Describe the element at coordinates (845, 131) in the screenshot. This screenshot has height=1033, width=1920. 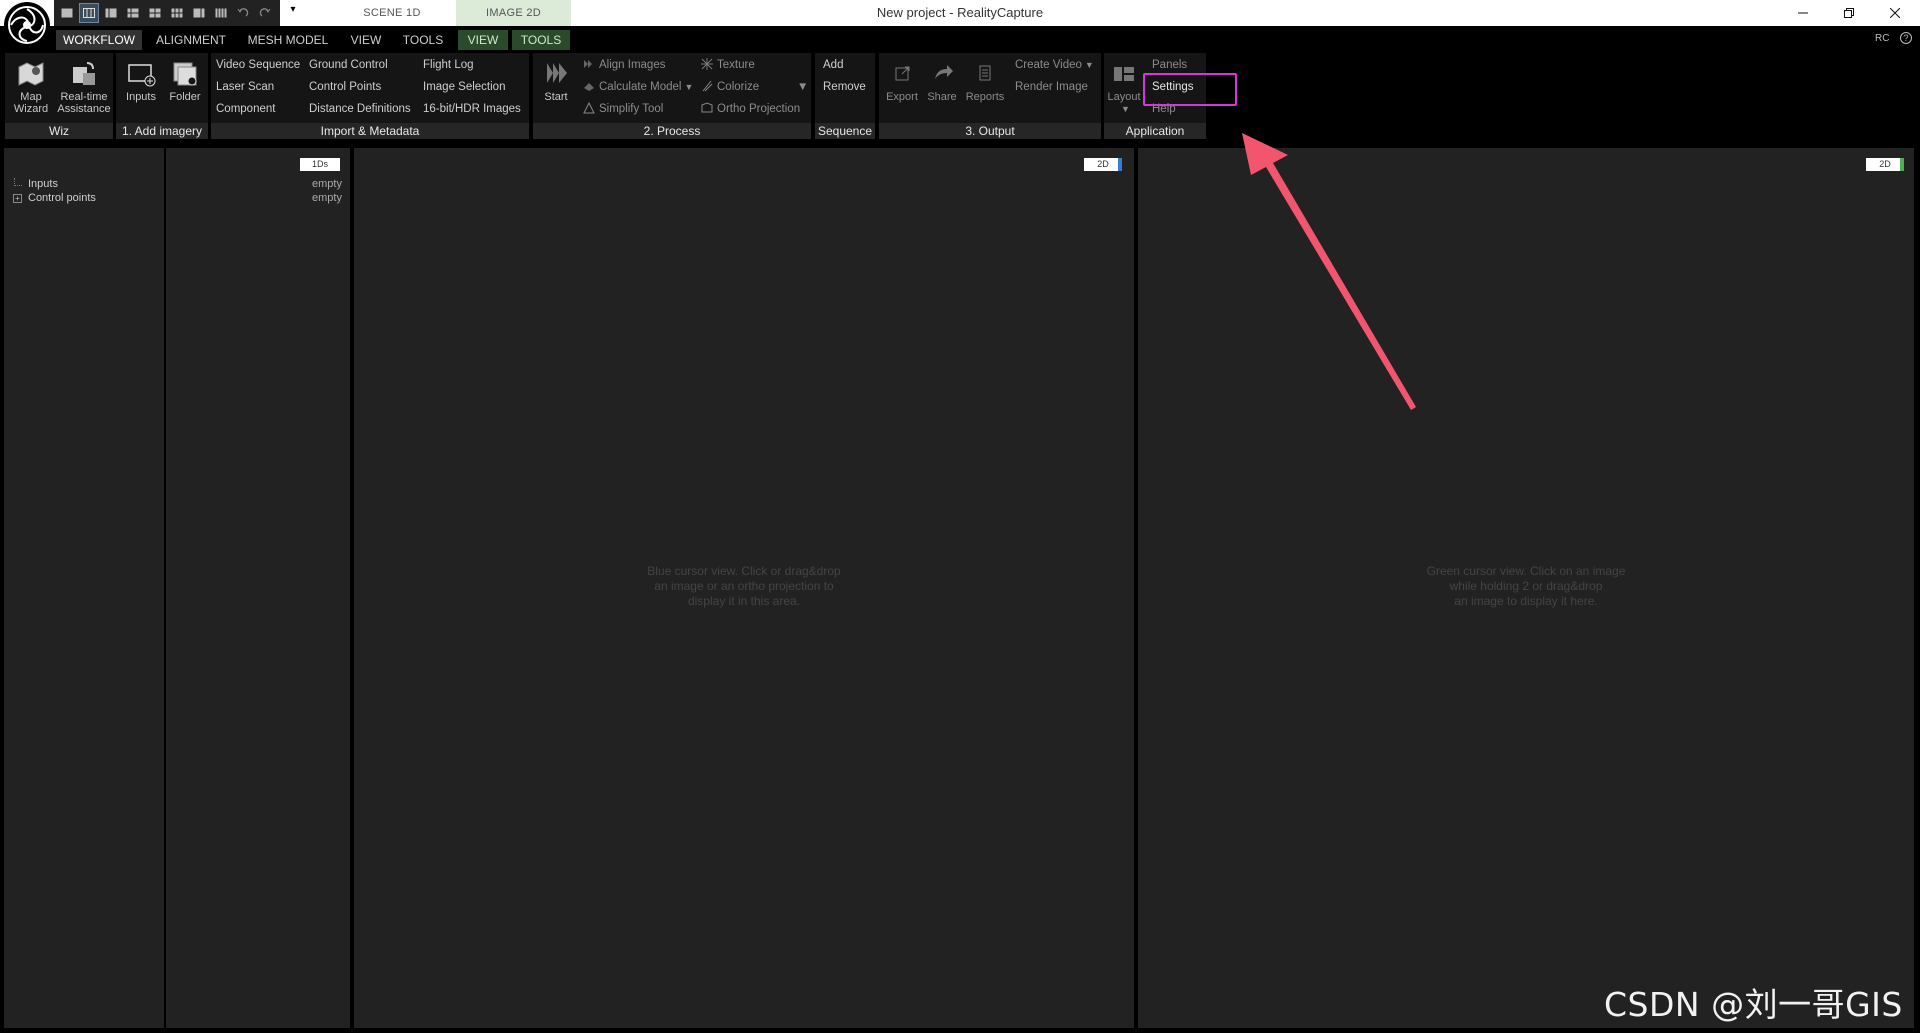
I see `group-title-sequence: Sequence` at that location.